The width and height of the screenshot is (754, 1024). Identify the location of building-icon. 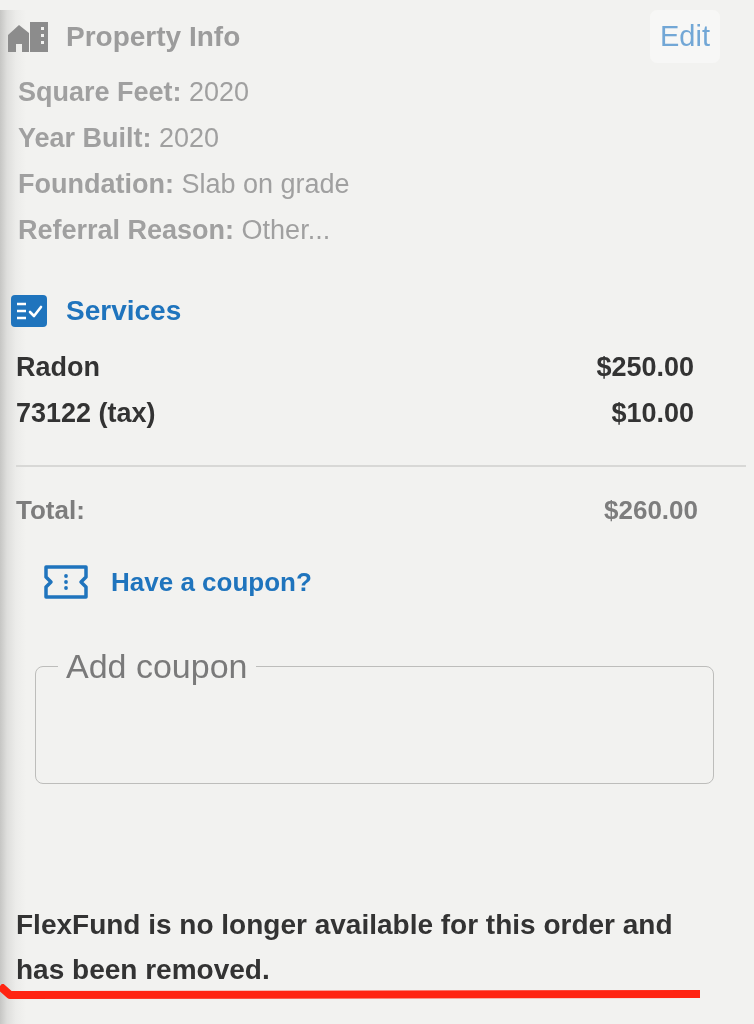
(28, 36).